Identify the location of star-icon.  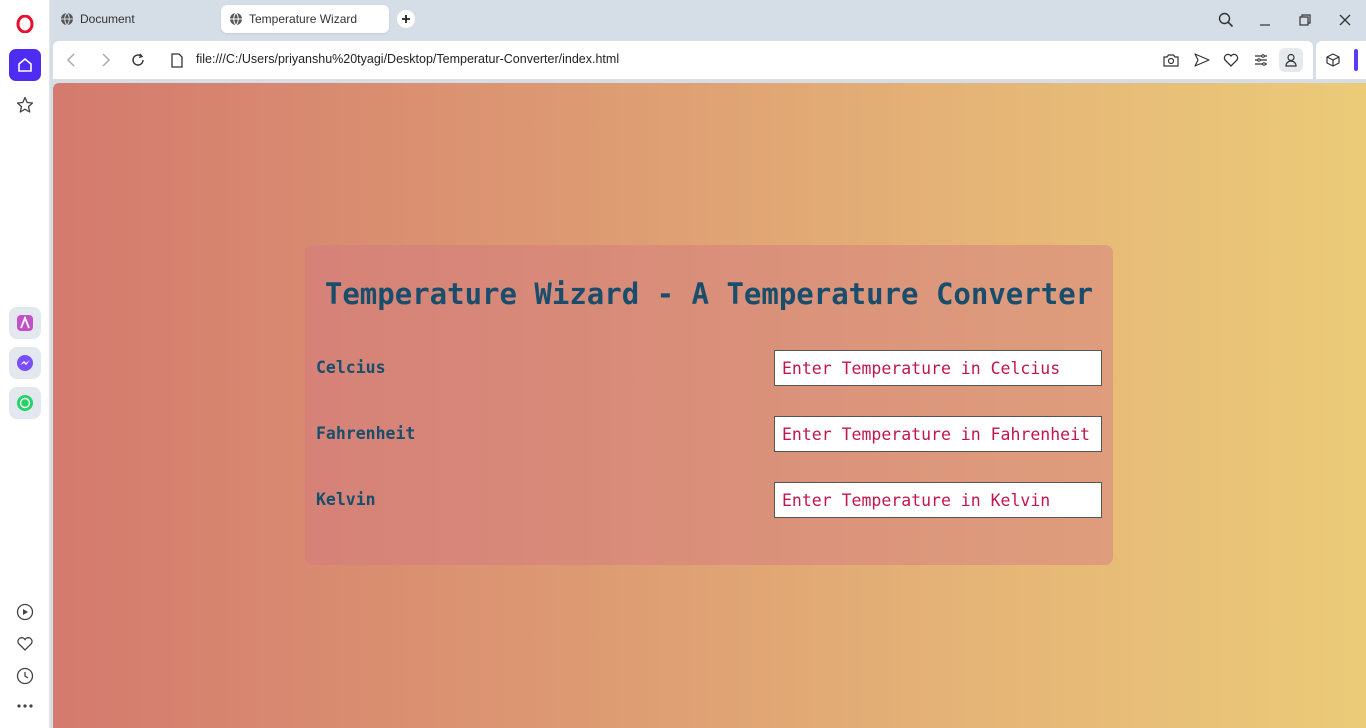
(25, 105).